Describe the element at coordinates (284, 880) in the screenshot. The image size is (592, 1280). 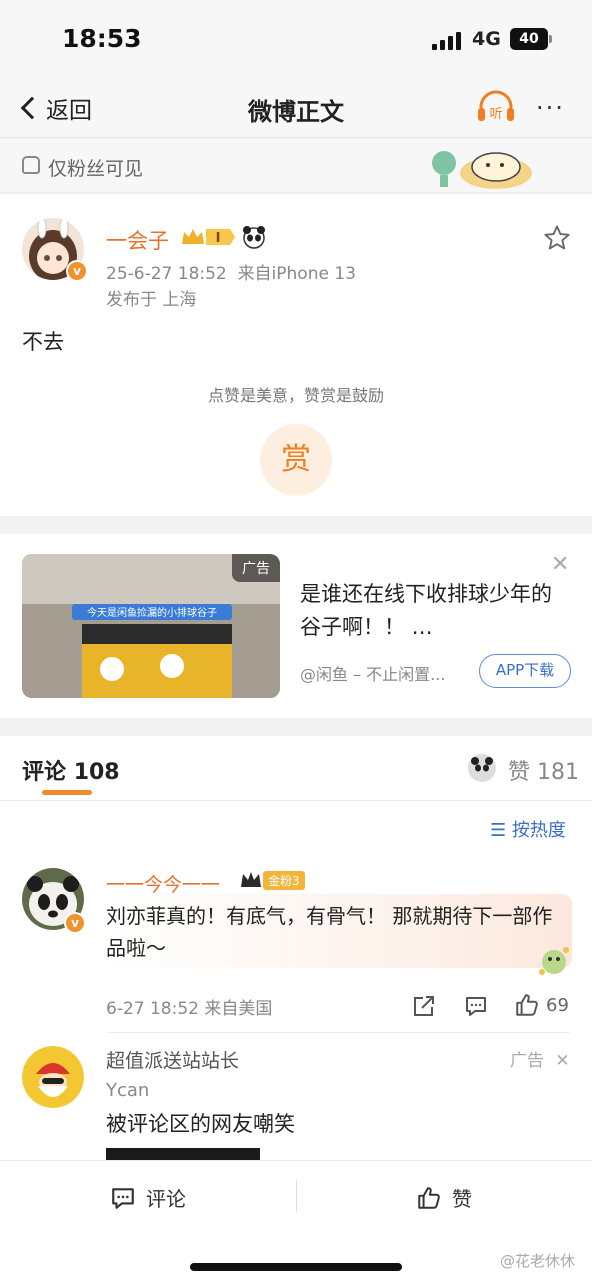
I see `fan-badge-label: 金粉3` at that location.